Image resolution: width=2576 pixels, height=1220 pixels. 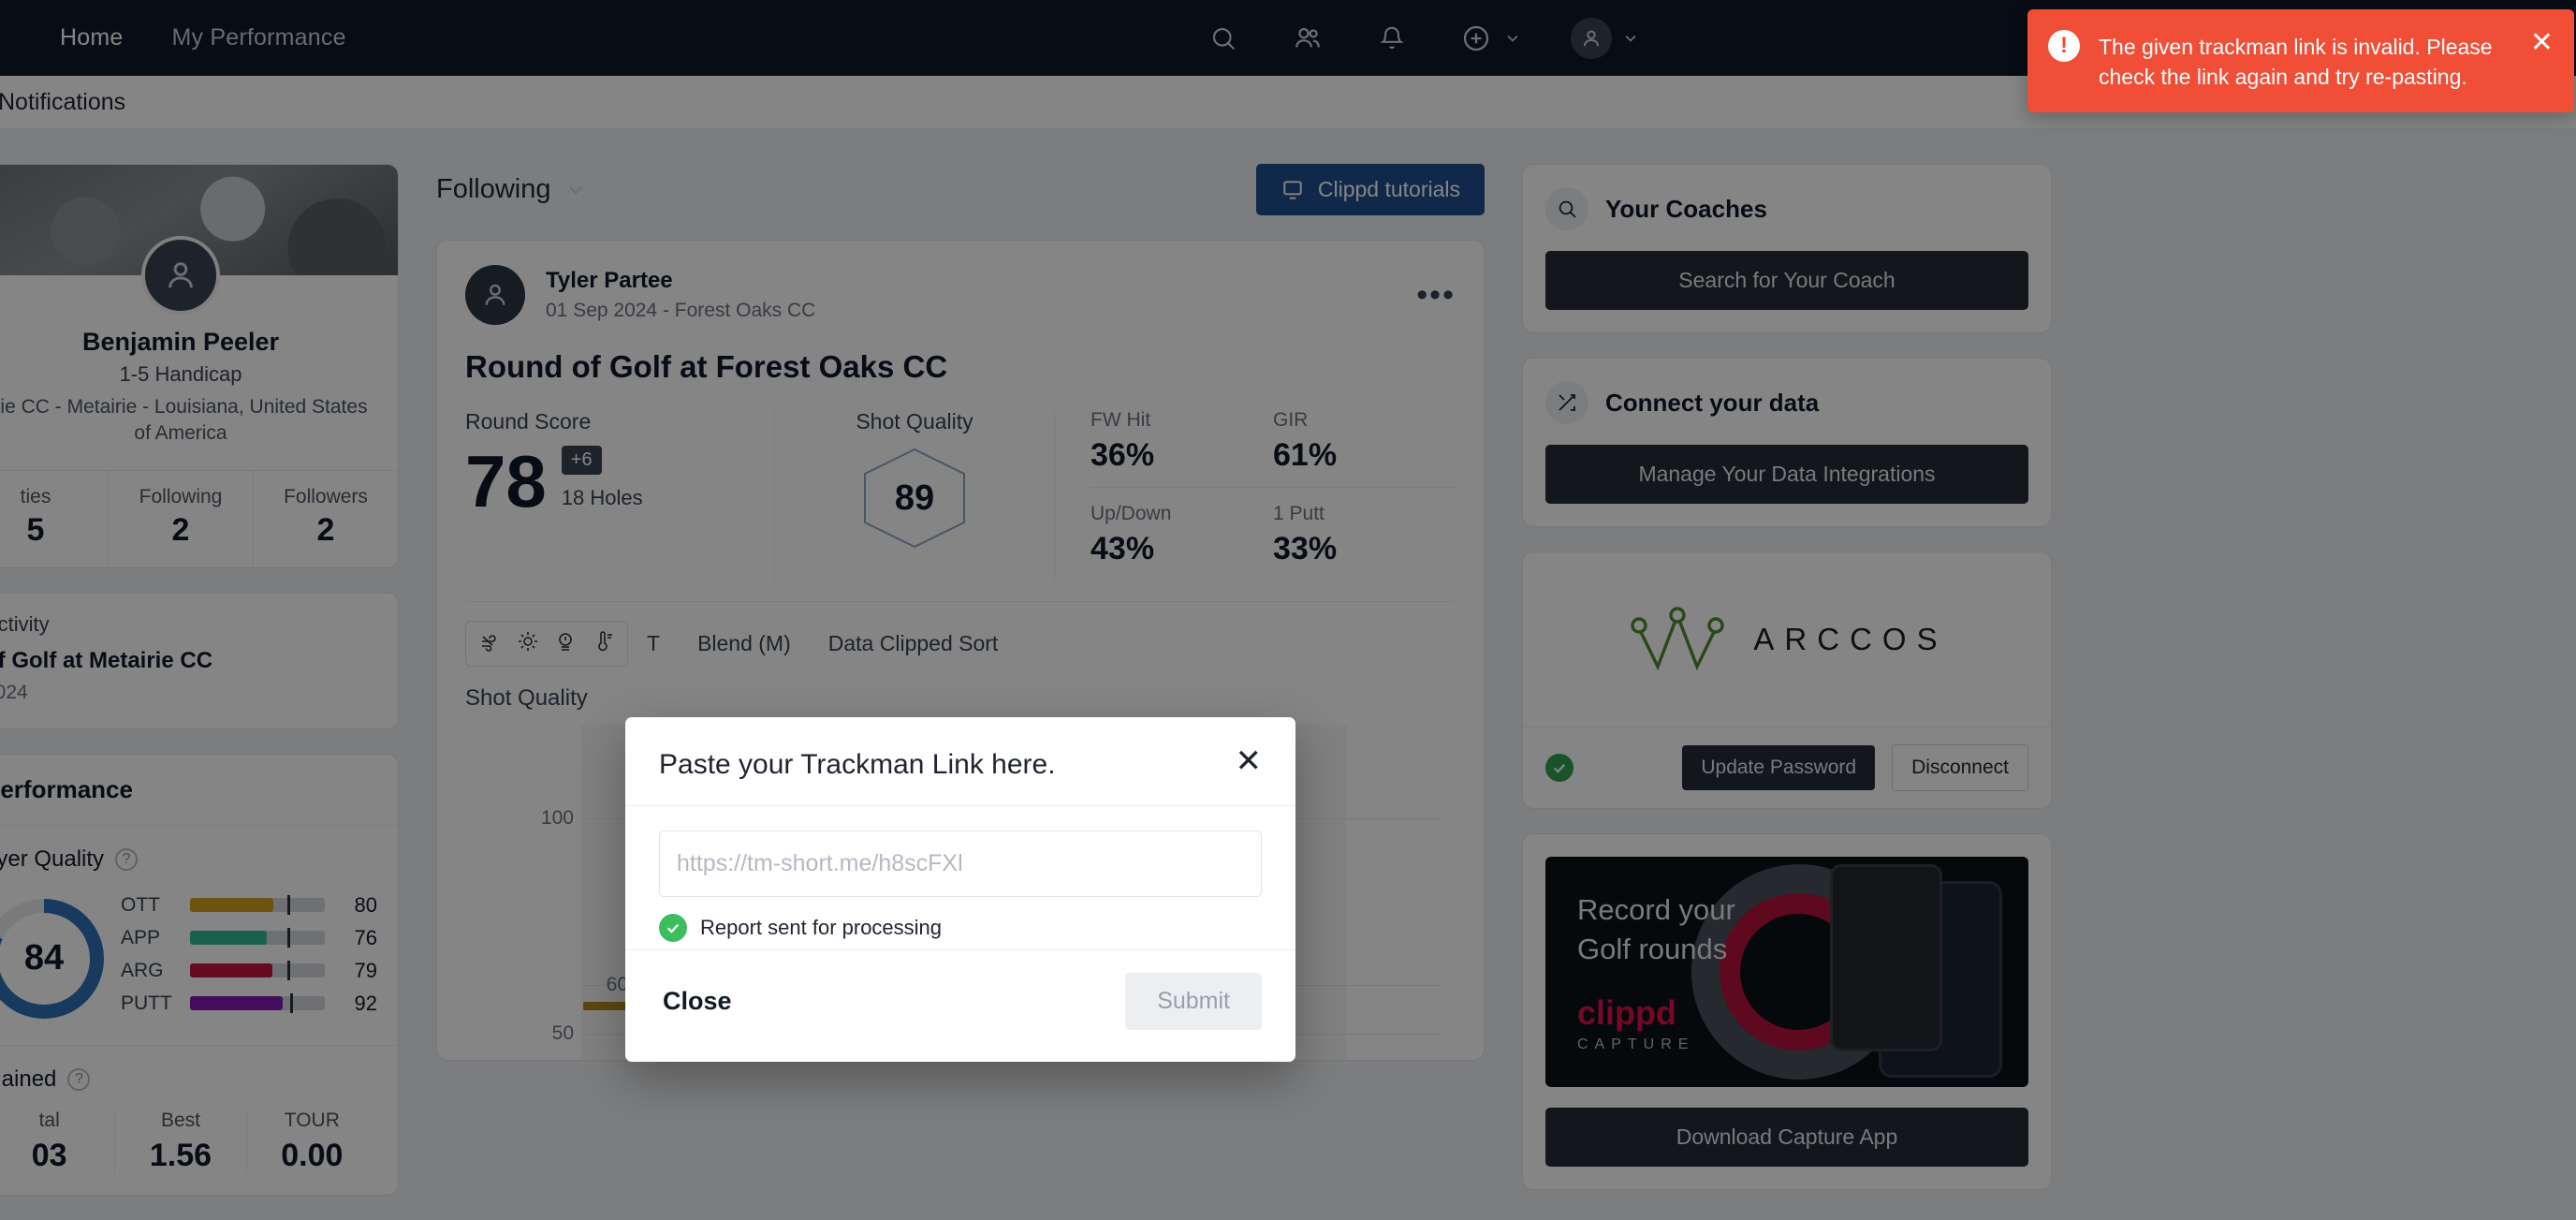 I want to click on check-circle-icon, so click(x=673, y=928).